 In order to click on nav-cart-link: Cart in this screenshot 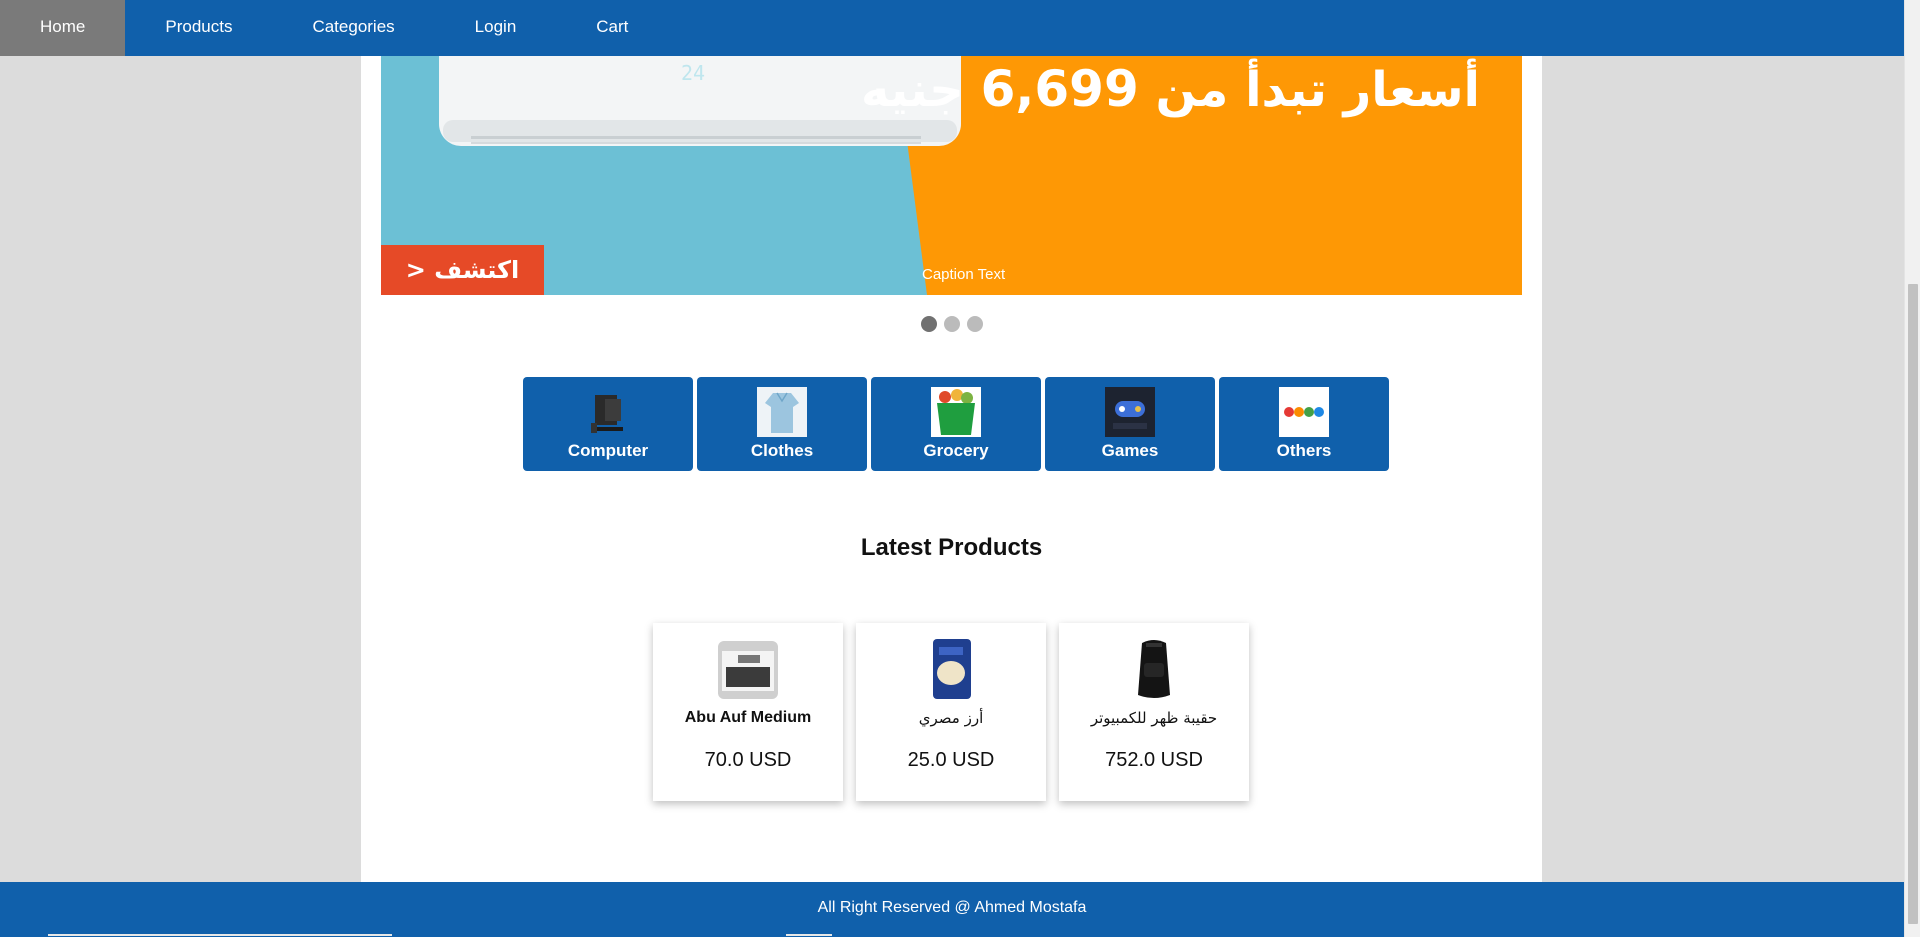, I will do `click(612, 28)`.